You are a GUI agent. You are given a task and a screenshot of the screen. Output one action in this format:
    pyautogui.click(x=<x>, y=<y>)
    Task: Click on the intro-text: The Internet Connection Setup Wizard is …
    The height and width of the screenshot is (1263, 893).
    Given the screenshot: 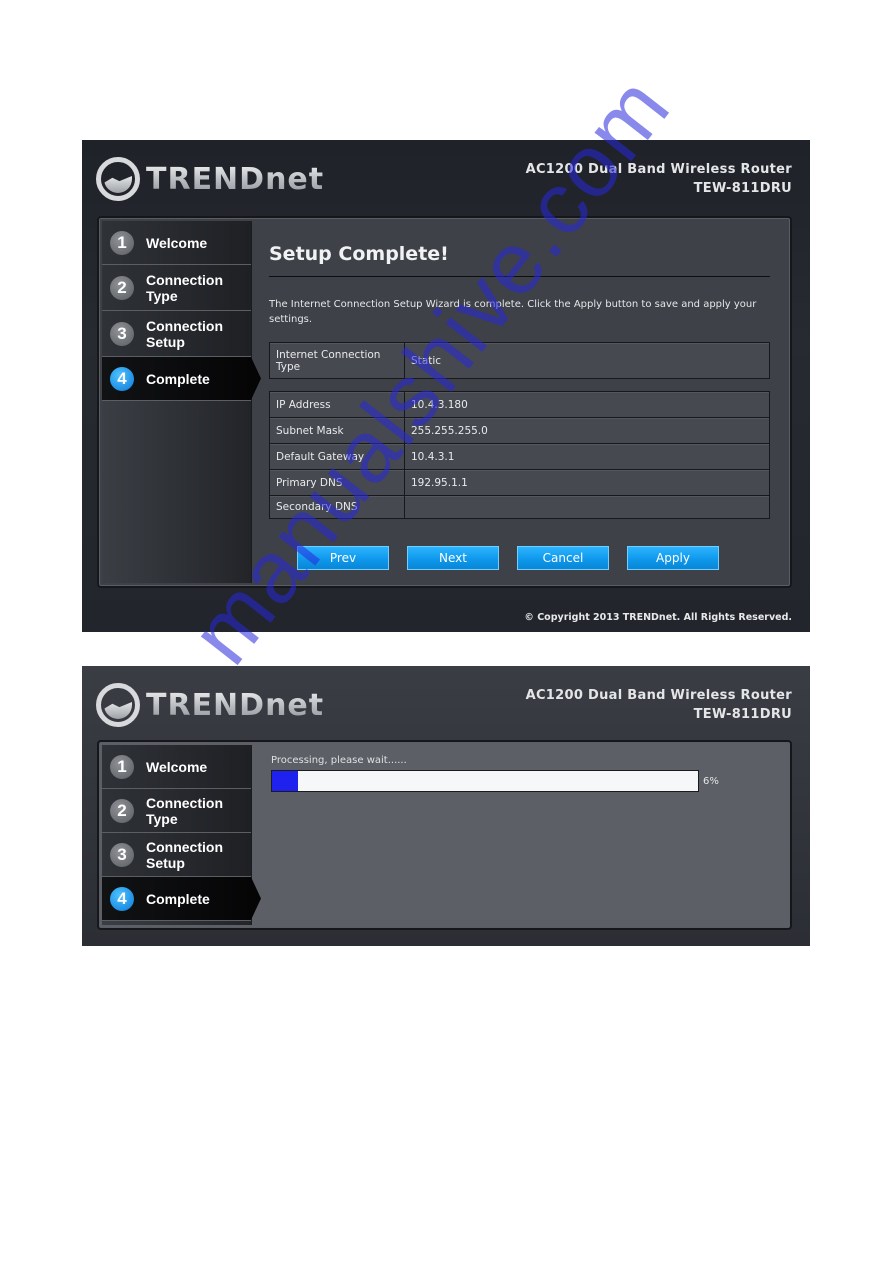 What is the action you would take?
    pyautogui.click(x=513, y=312)
    